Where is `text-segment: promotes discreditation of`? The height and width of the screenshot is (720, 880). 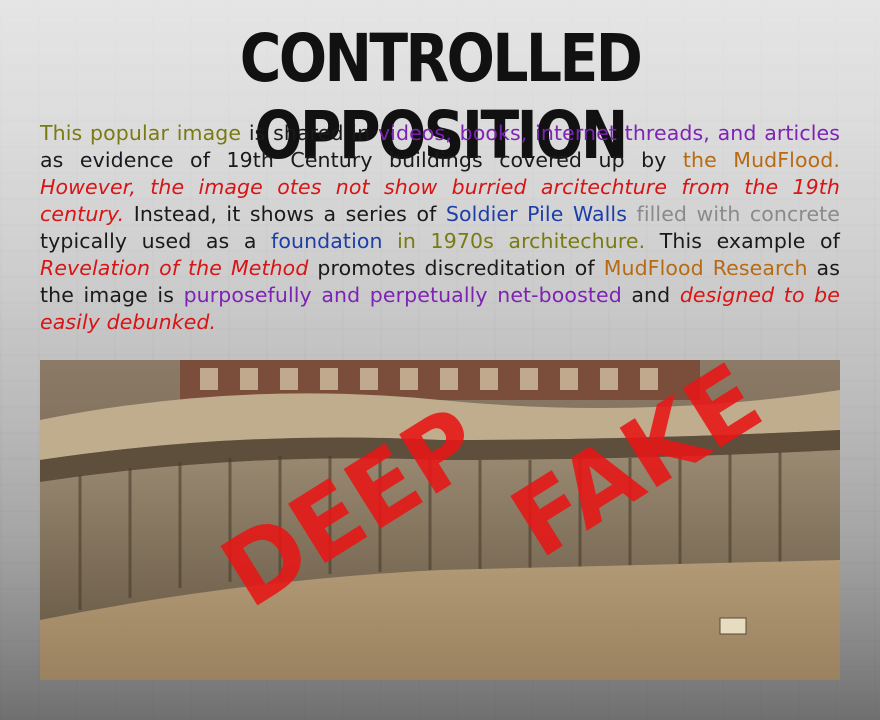
text-segment: promotes discreditation of is located at coordinates (456, 268).